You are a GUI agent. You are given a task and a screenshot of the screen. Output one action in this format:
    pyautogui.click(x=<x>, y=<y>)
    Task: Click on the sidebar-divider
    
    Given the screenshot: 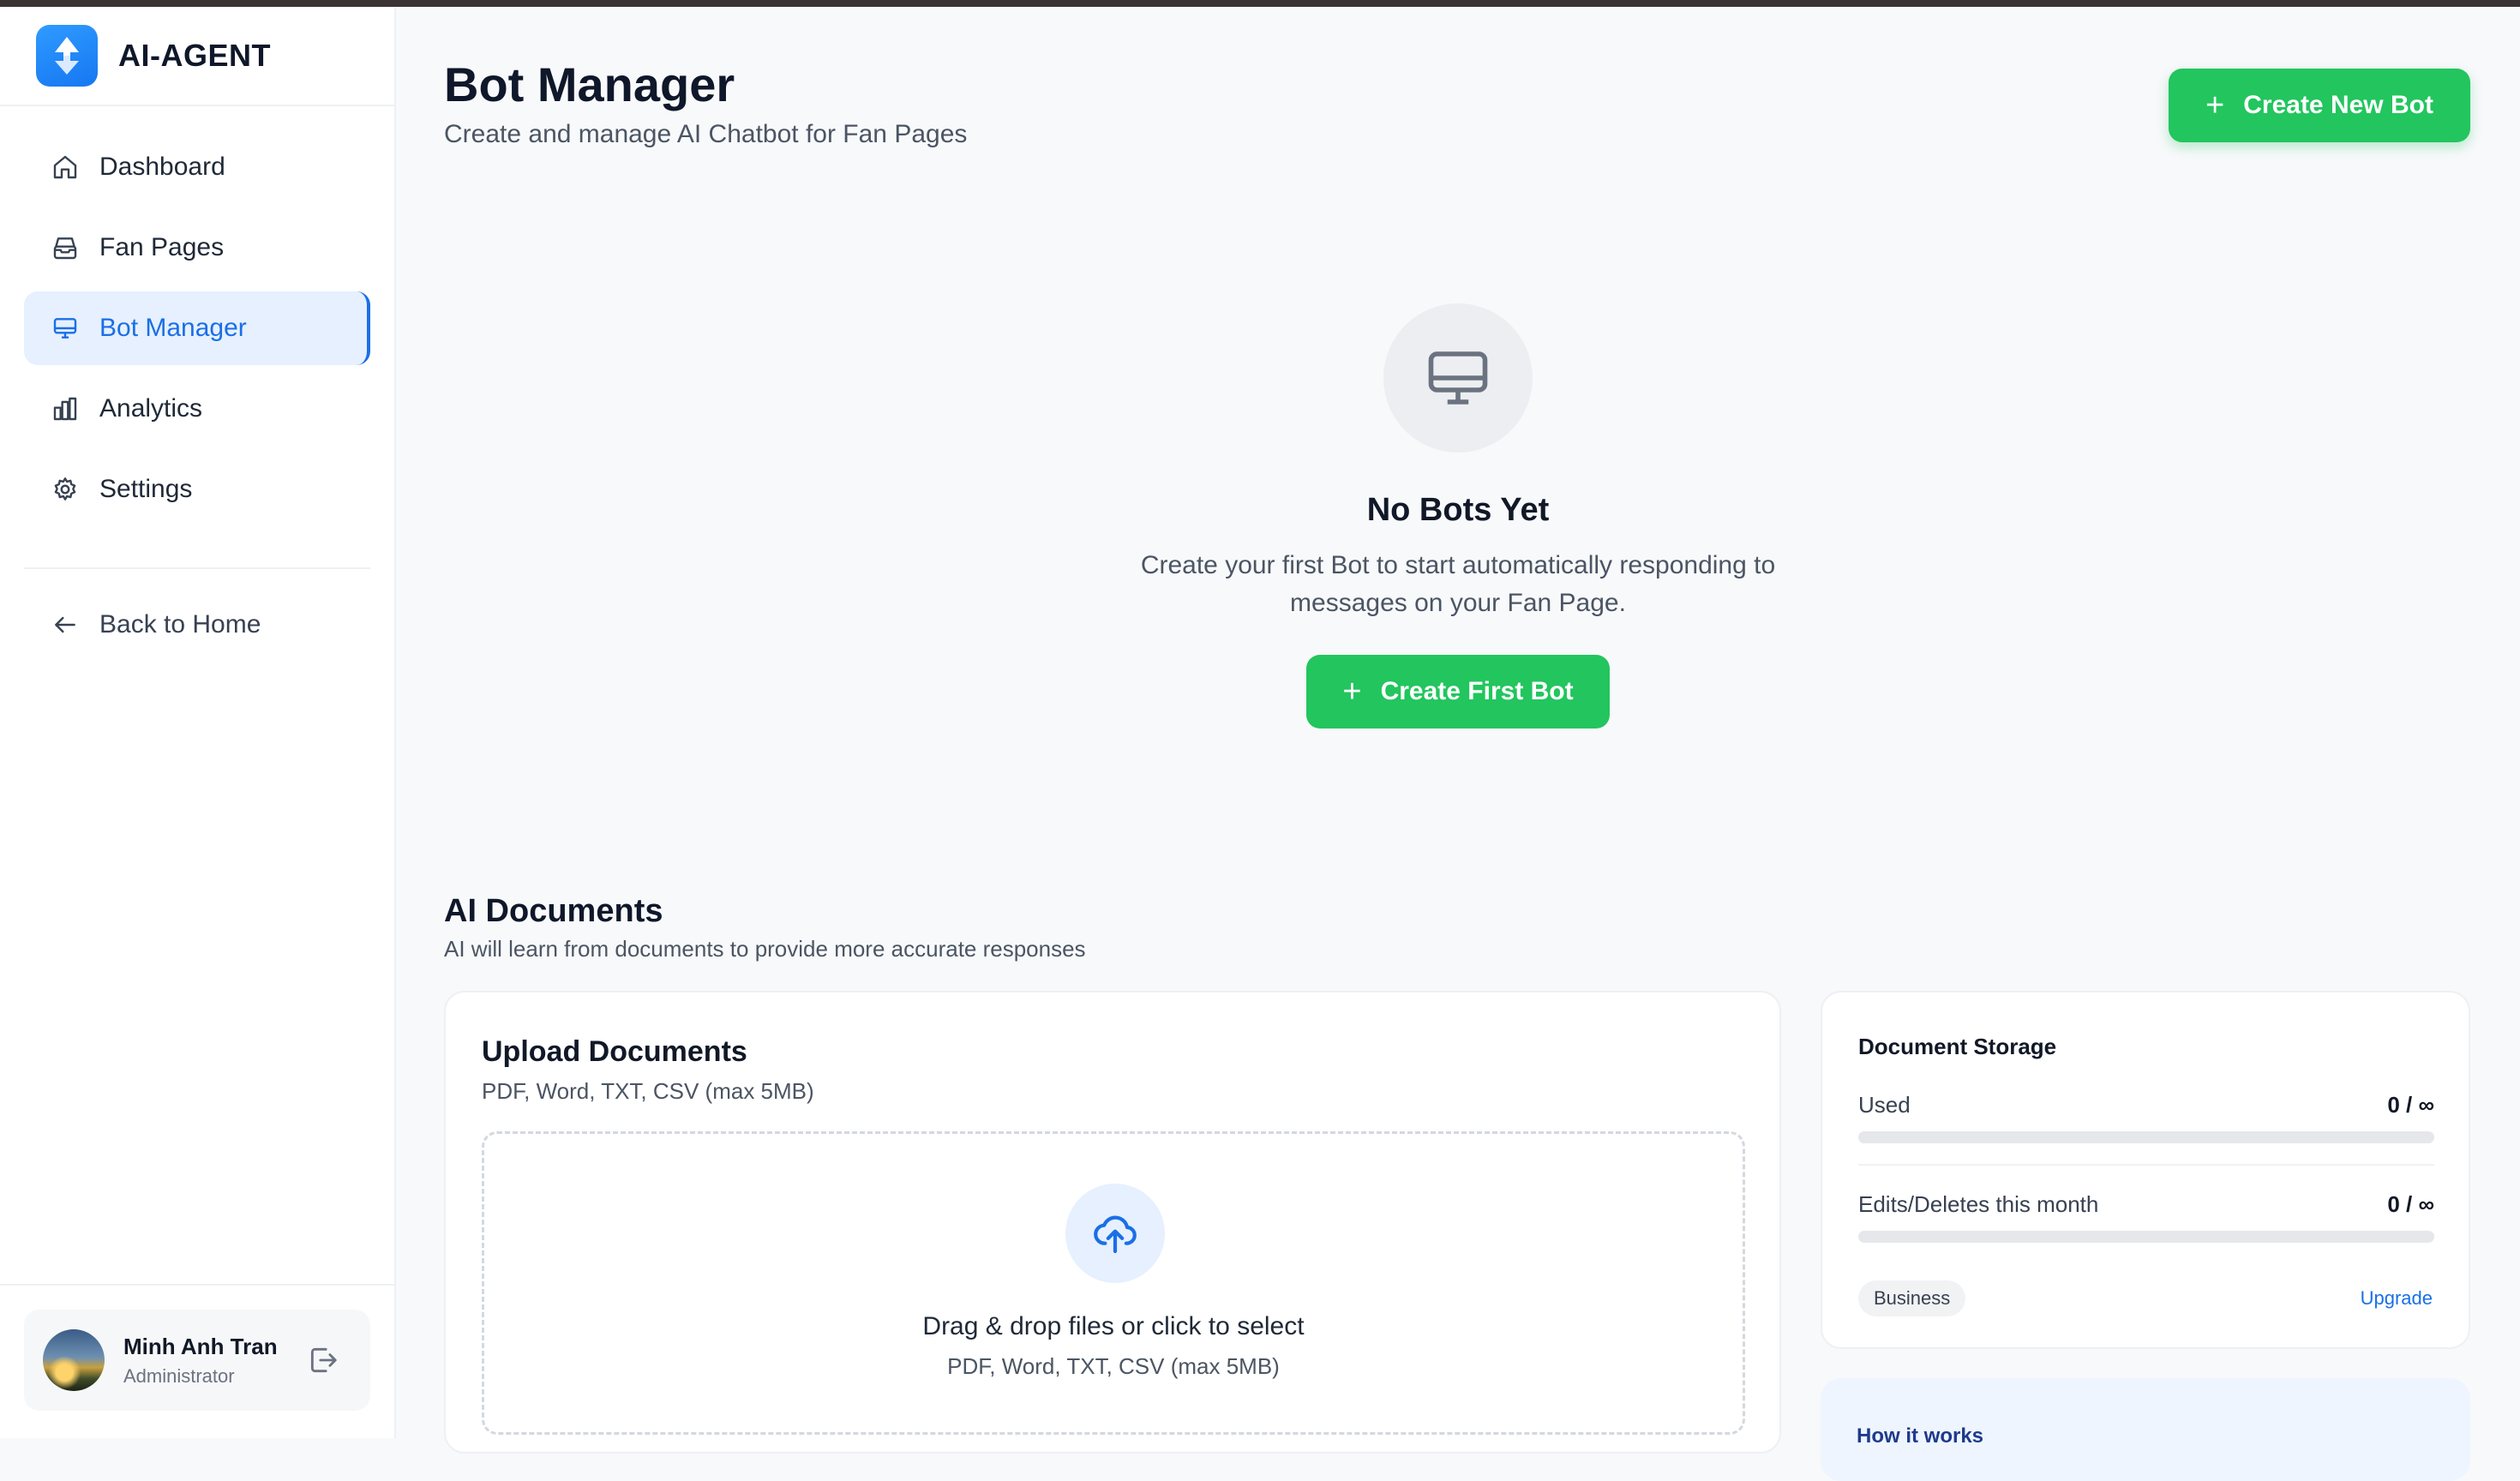 What is the action you would take?
    pyautogui.click(x=197, y=568)
    